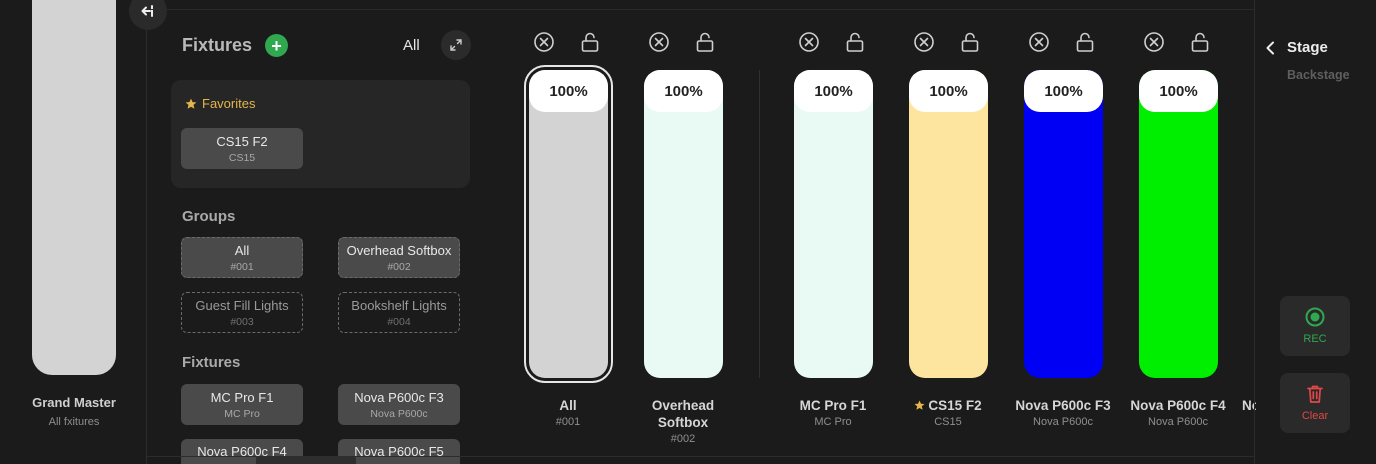  What do you see at coordinates (242, 397) in the screenshot?
I see `chip-name: MC Pro F1` at bounding box center [242, 397].